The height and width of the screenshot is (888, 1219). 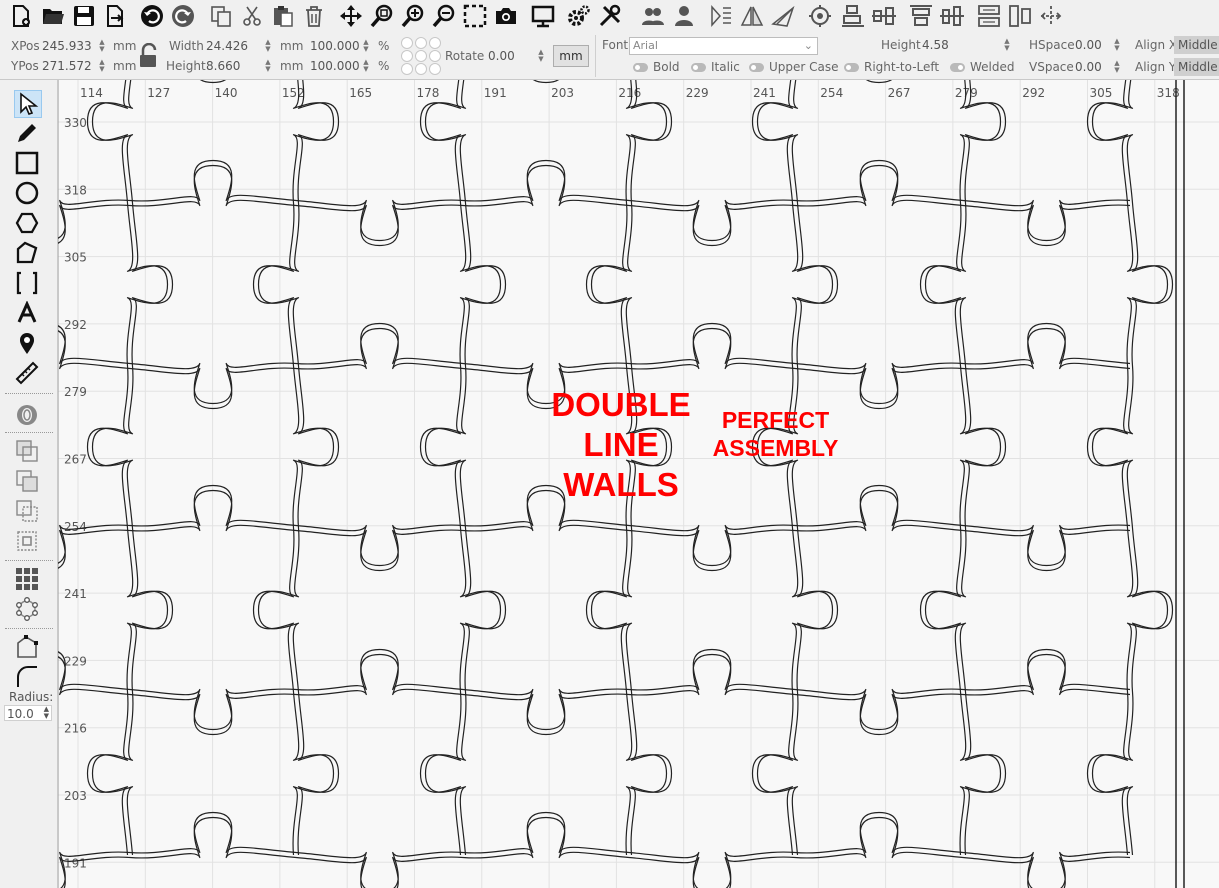 What do you see at coordinates (27, 481) in the screenshot?
I see `boolean-subtract-icon` at bounding box center [27, 481].